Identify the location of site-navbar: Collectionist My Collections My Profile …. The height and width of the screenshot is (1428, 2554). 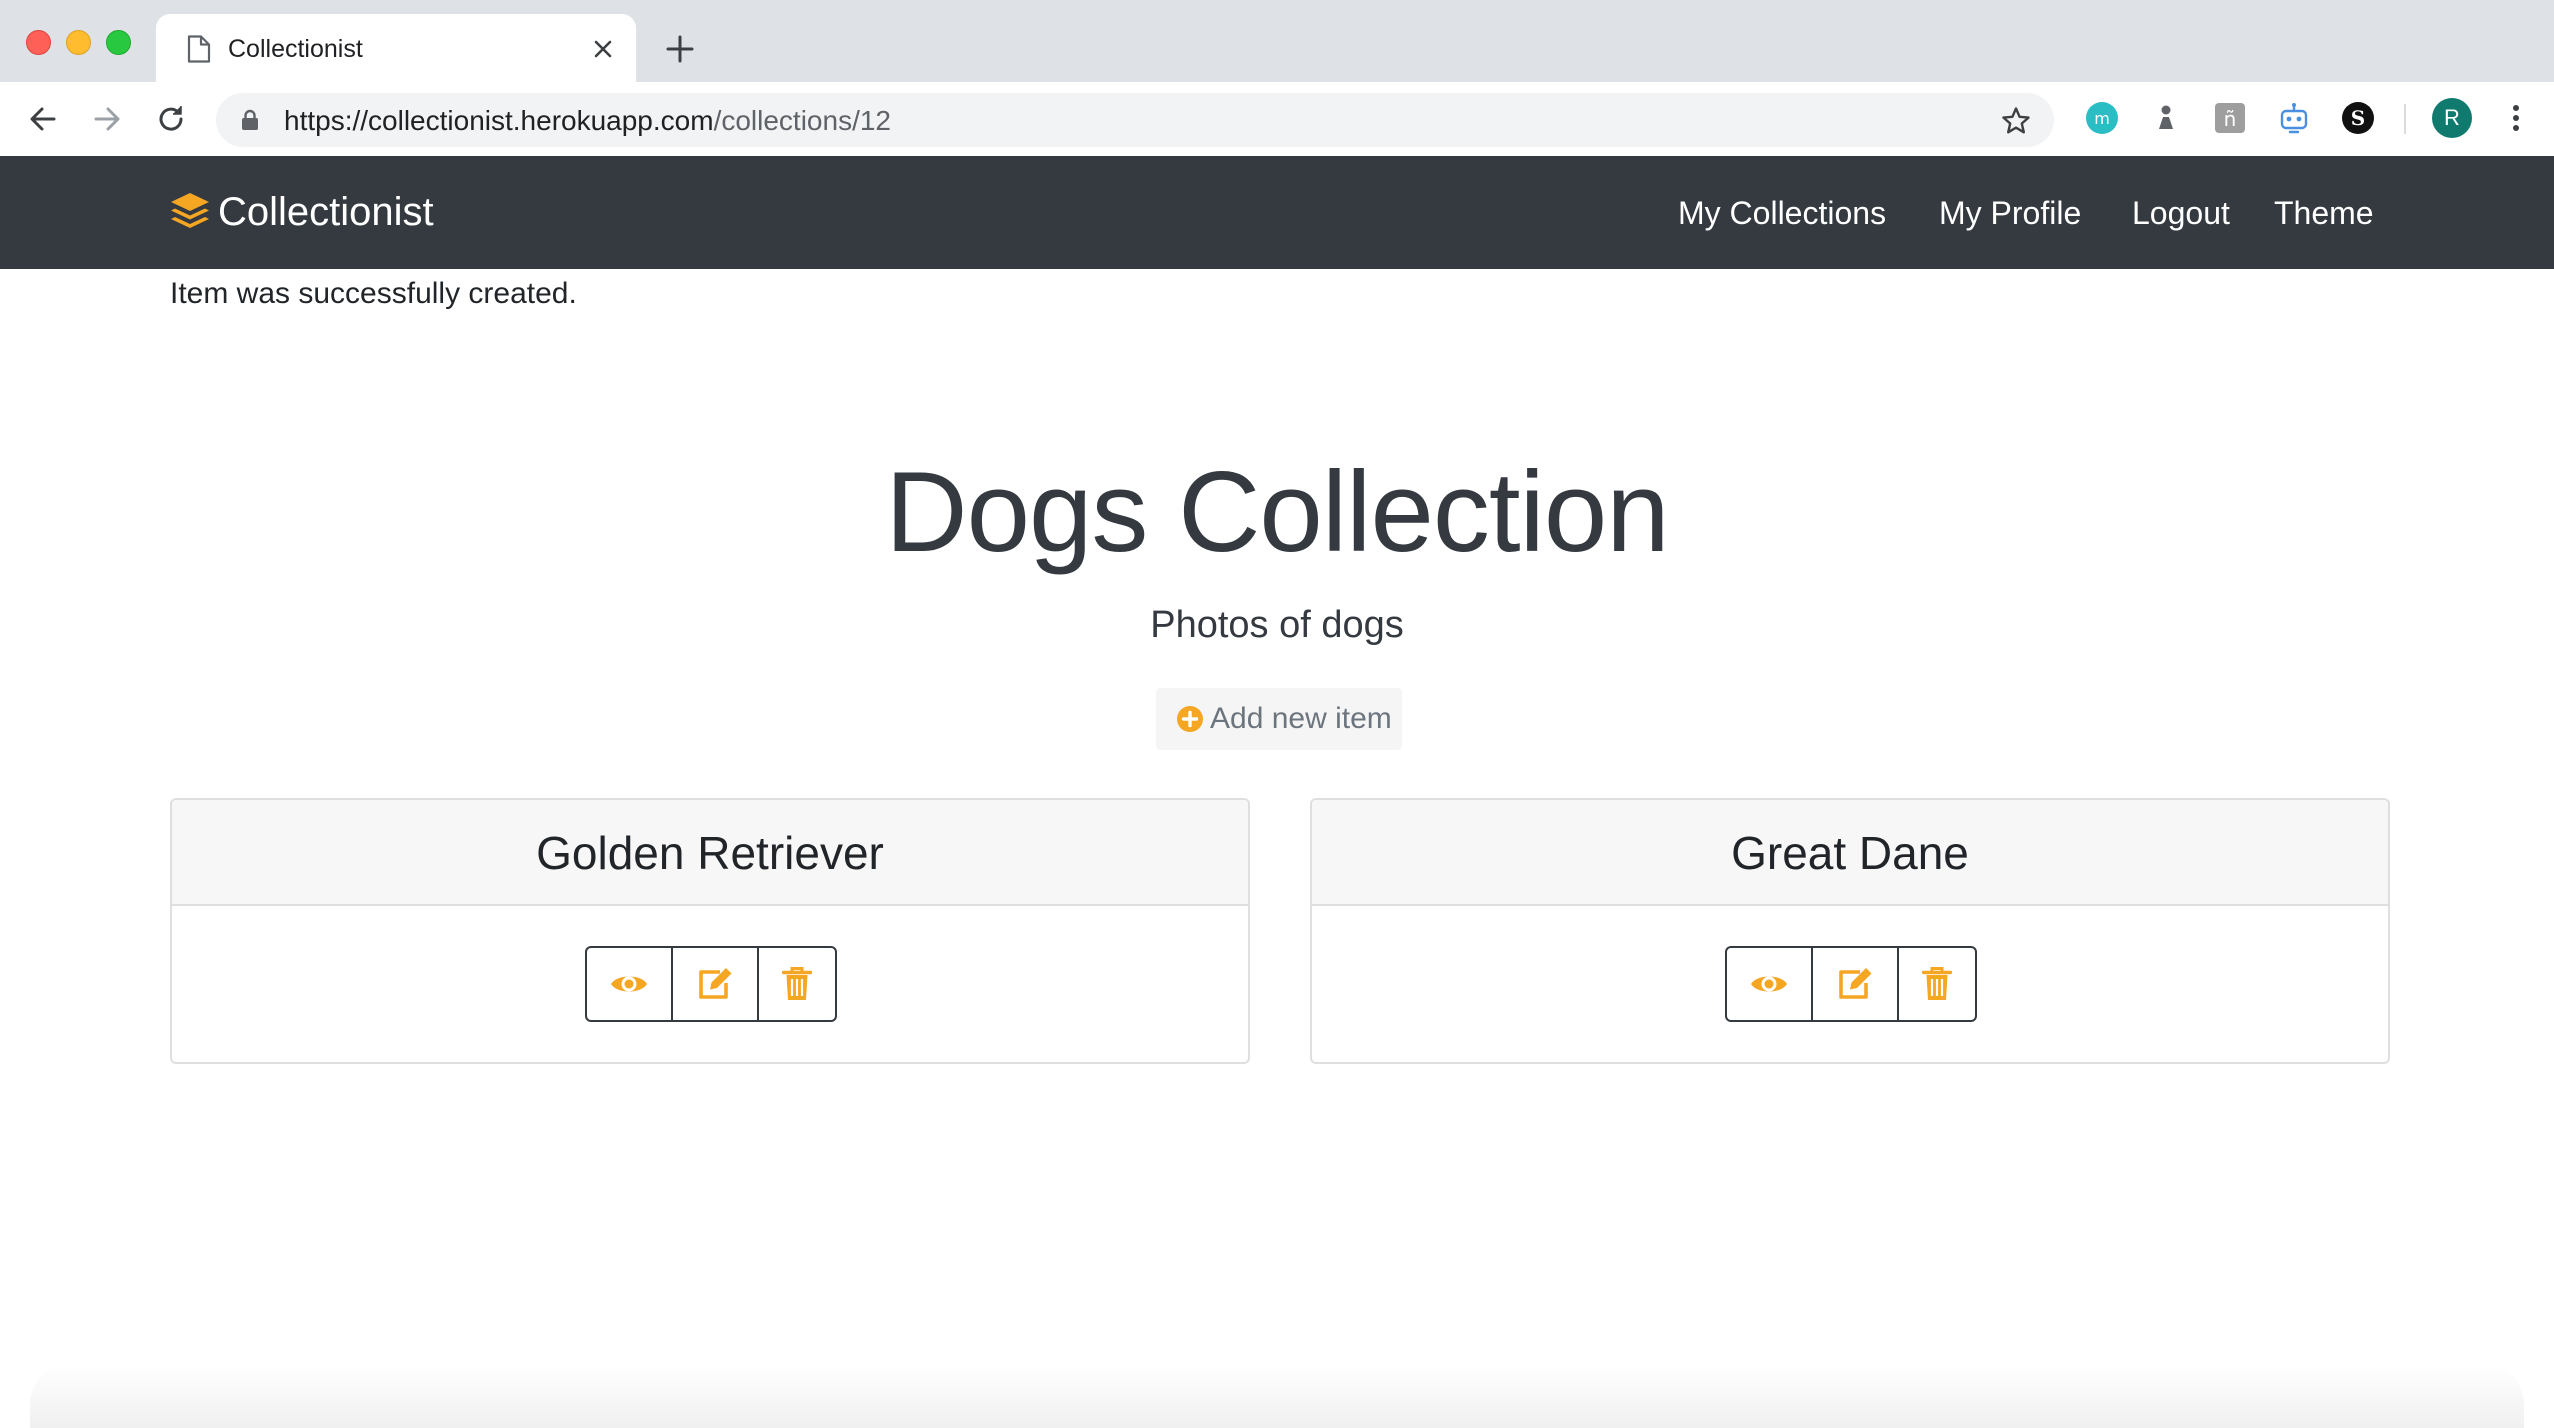
(1277, 212).